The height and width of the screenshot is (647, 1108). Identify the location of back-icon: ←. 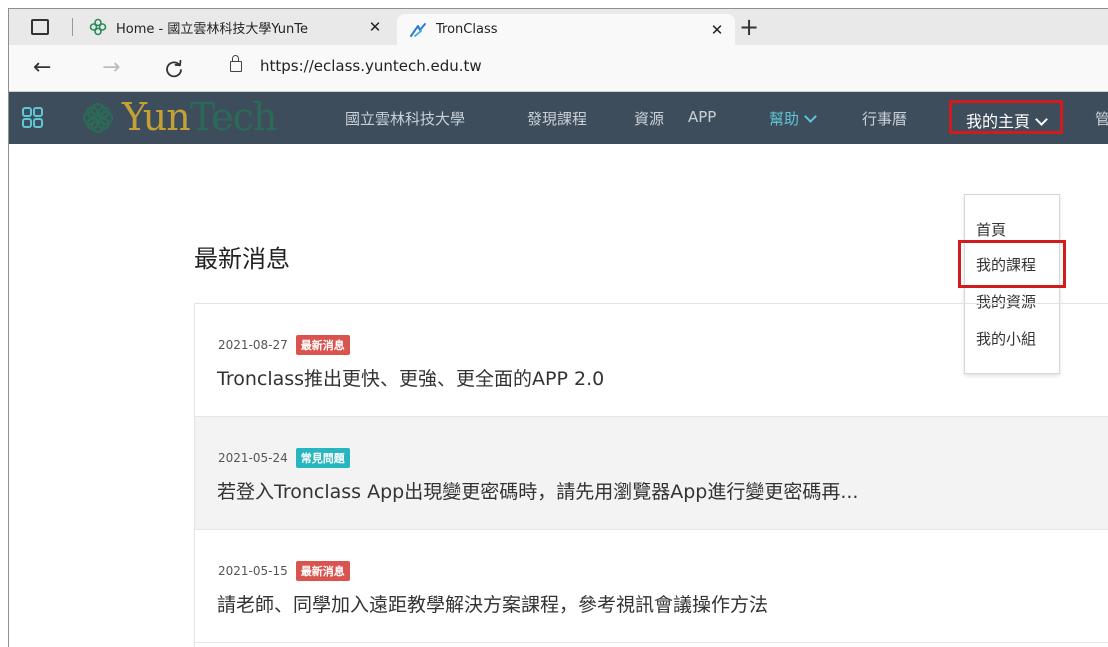
(42, 68).